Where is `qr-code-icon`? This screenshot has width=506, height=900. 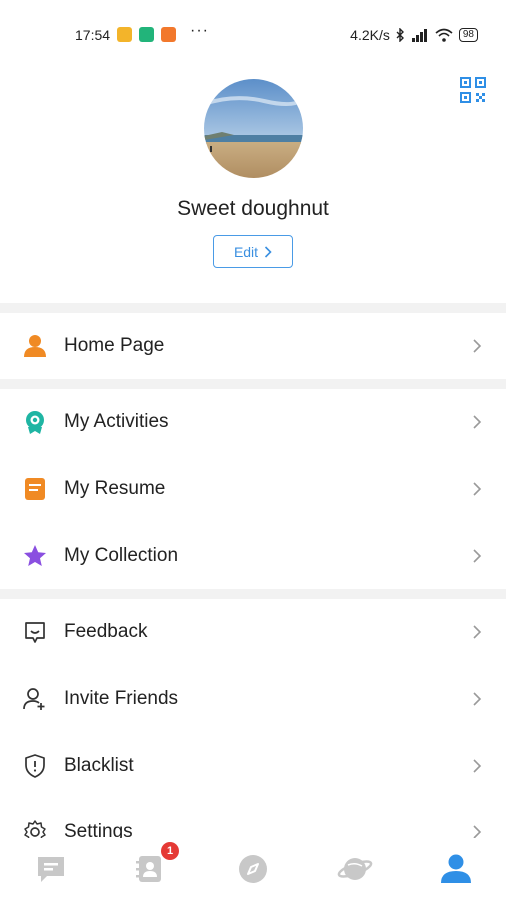
qr-code-icon is located at coordinates (473, 90).